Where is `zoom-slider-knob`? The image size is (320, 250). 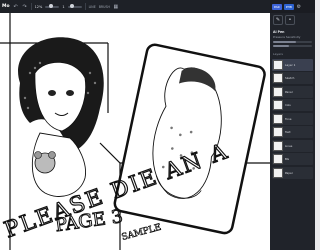
zoom-slider-knob is located at coordinates (51, 6).